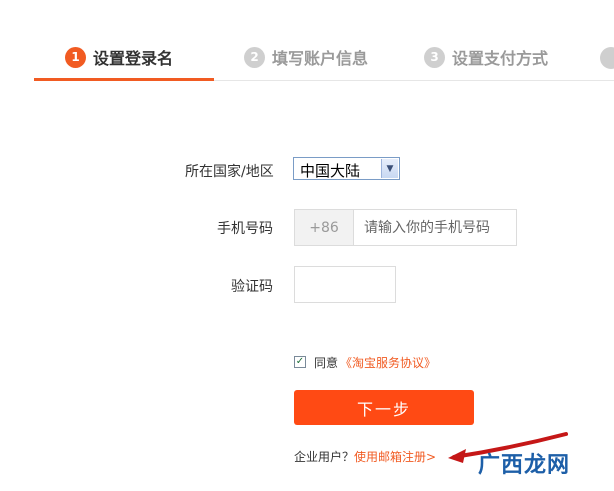  Describe the element at coordinates (384, 407) in the screenshot. I see `next-step-button: 下一步` at that location.